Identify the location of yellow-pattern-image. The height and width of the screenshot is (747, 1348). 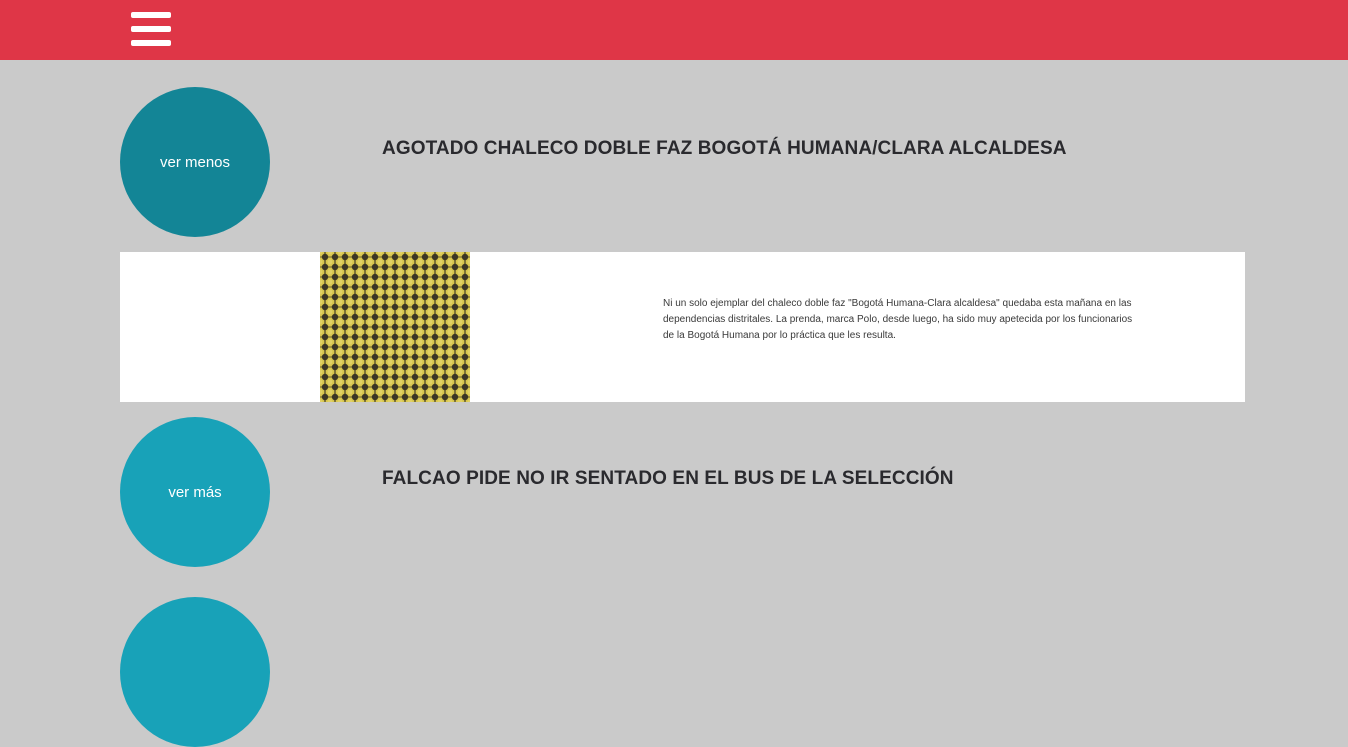
(395, 327).